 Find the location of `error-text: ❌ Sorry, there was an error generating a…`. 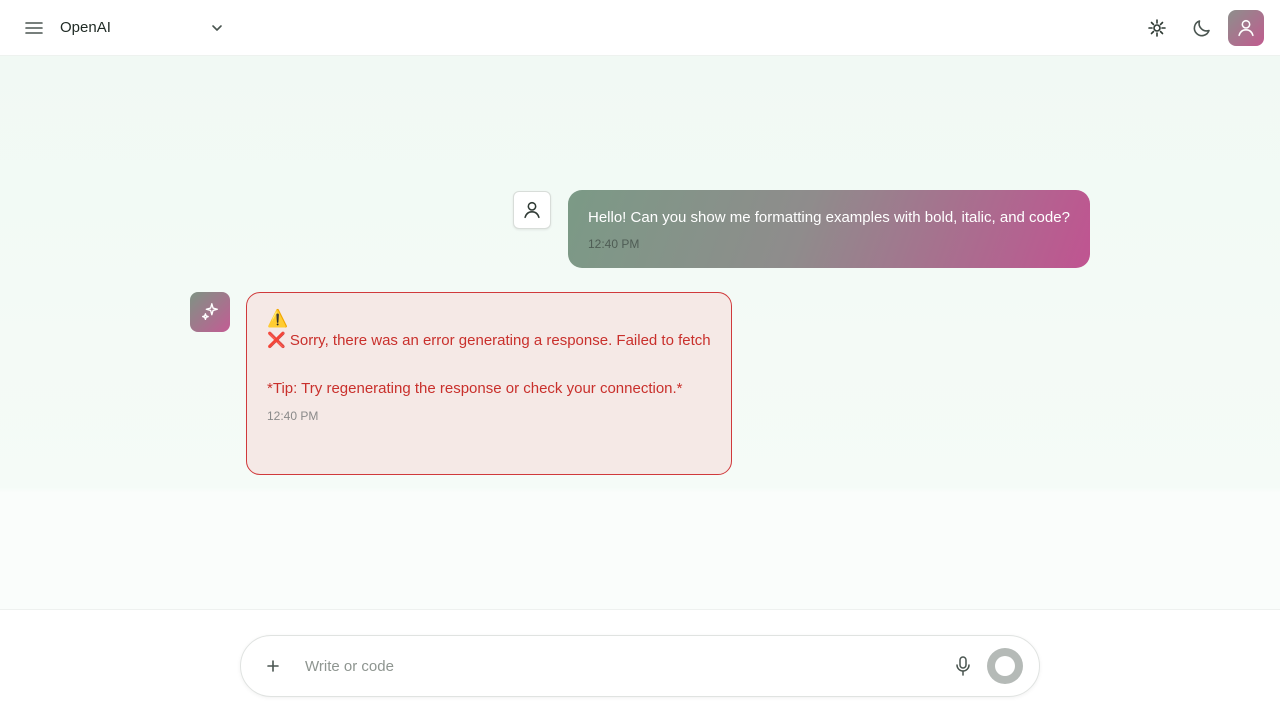

error-text: ❌ Sorry, there was an error generating a… is located at coordinates (489, 340).